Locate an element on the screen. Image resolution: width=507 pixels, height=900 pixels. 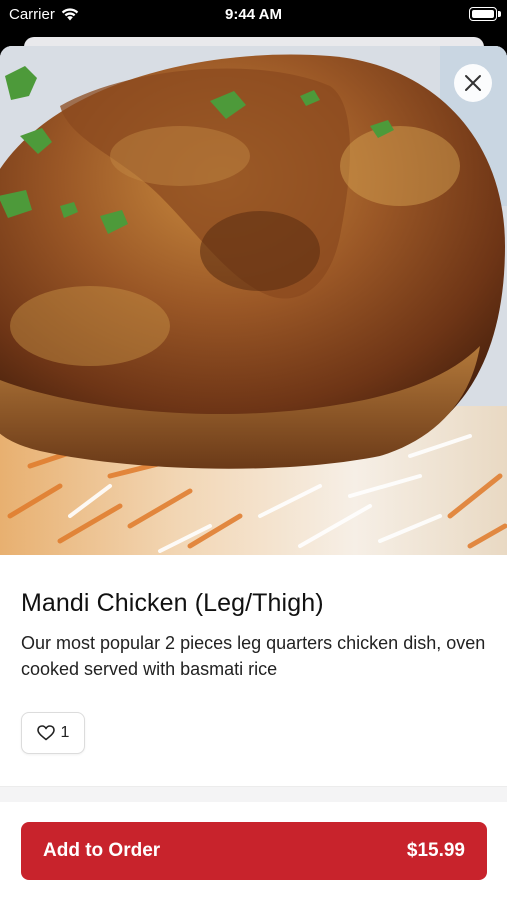
status-bar: Carrier 9:44 AM is located at coordinates (253, 15).